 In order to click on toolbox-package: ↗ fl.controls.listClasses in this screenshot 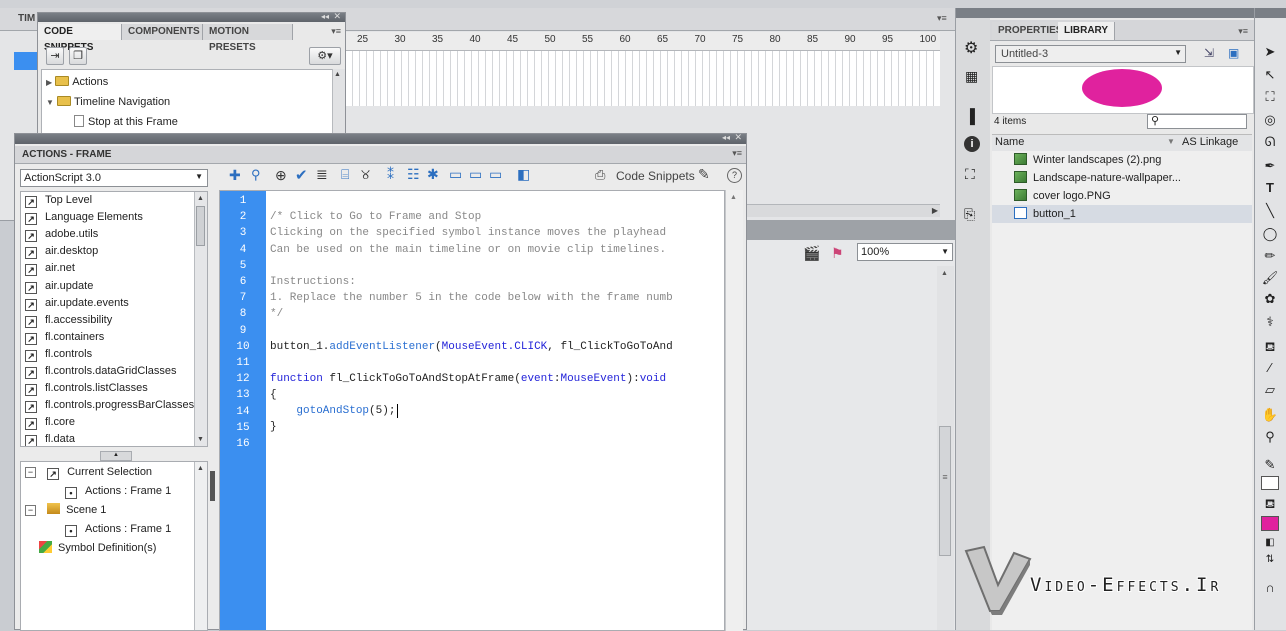, I will do `click(86, 388)`.